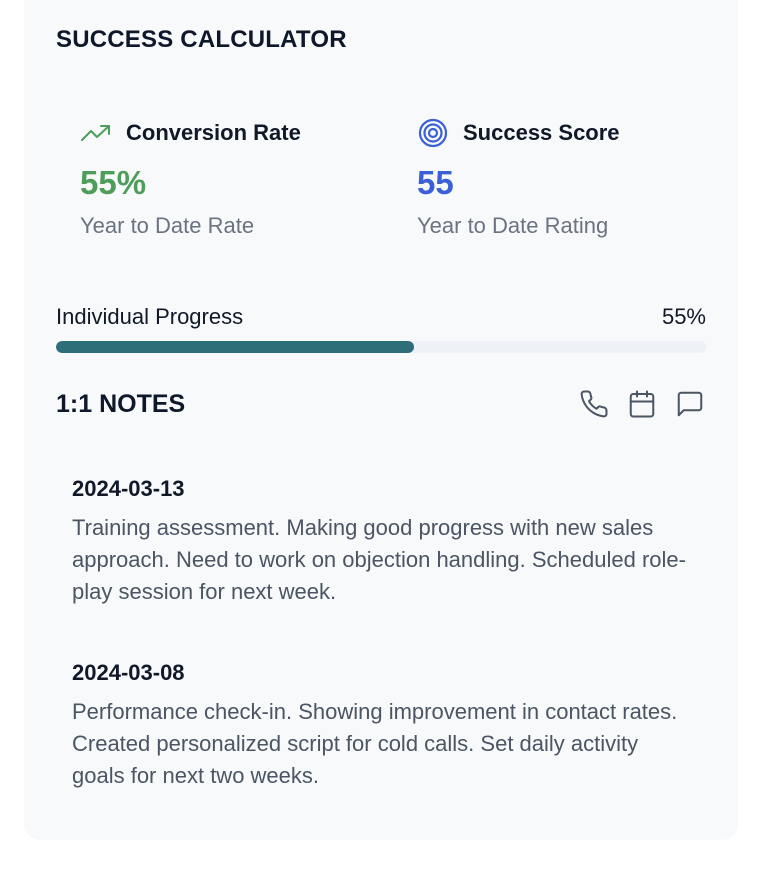 This screenshot has height=874, width=770. What do you see at coordinates (567, 178) in the screenshot?
I see `success-score-metric: Success Score 55 Year to Date Rating` at bounding box center [567, 178].